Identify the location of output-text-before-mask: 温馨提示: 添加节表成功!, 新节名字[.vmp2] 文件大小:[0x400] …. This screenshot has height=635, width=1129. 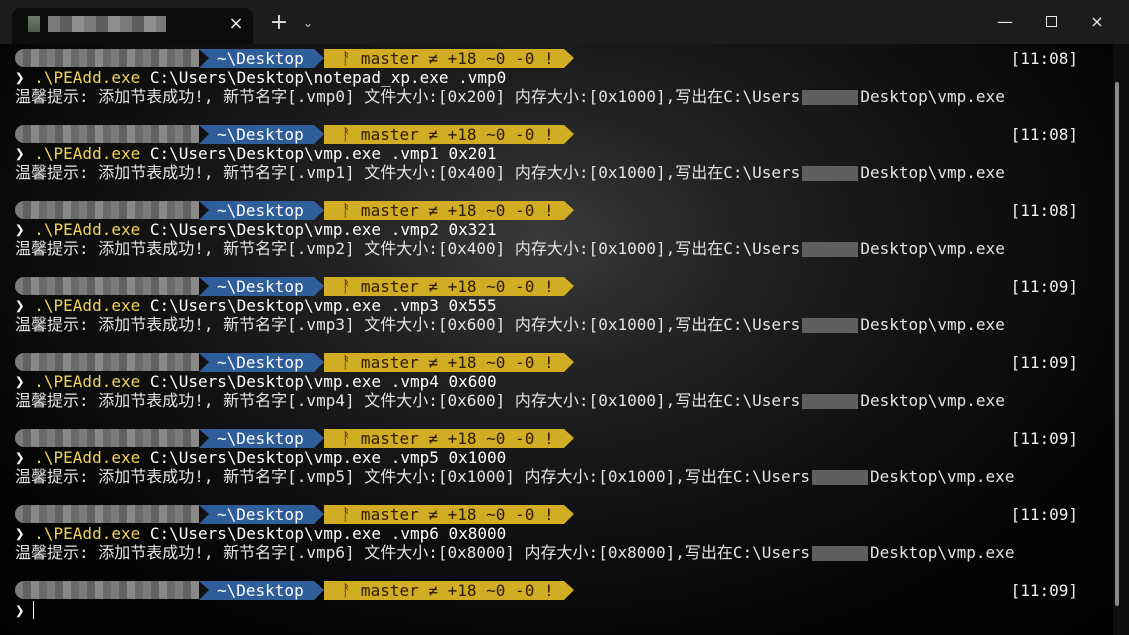
(408, 248).